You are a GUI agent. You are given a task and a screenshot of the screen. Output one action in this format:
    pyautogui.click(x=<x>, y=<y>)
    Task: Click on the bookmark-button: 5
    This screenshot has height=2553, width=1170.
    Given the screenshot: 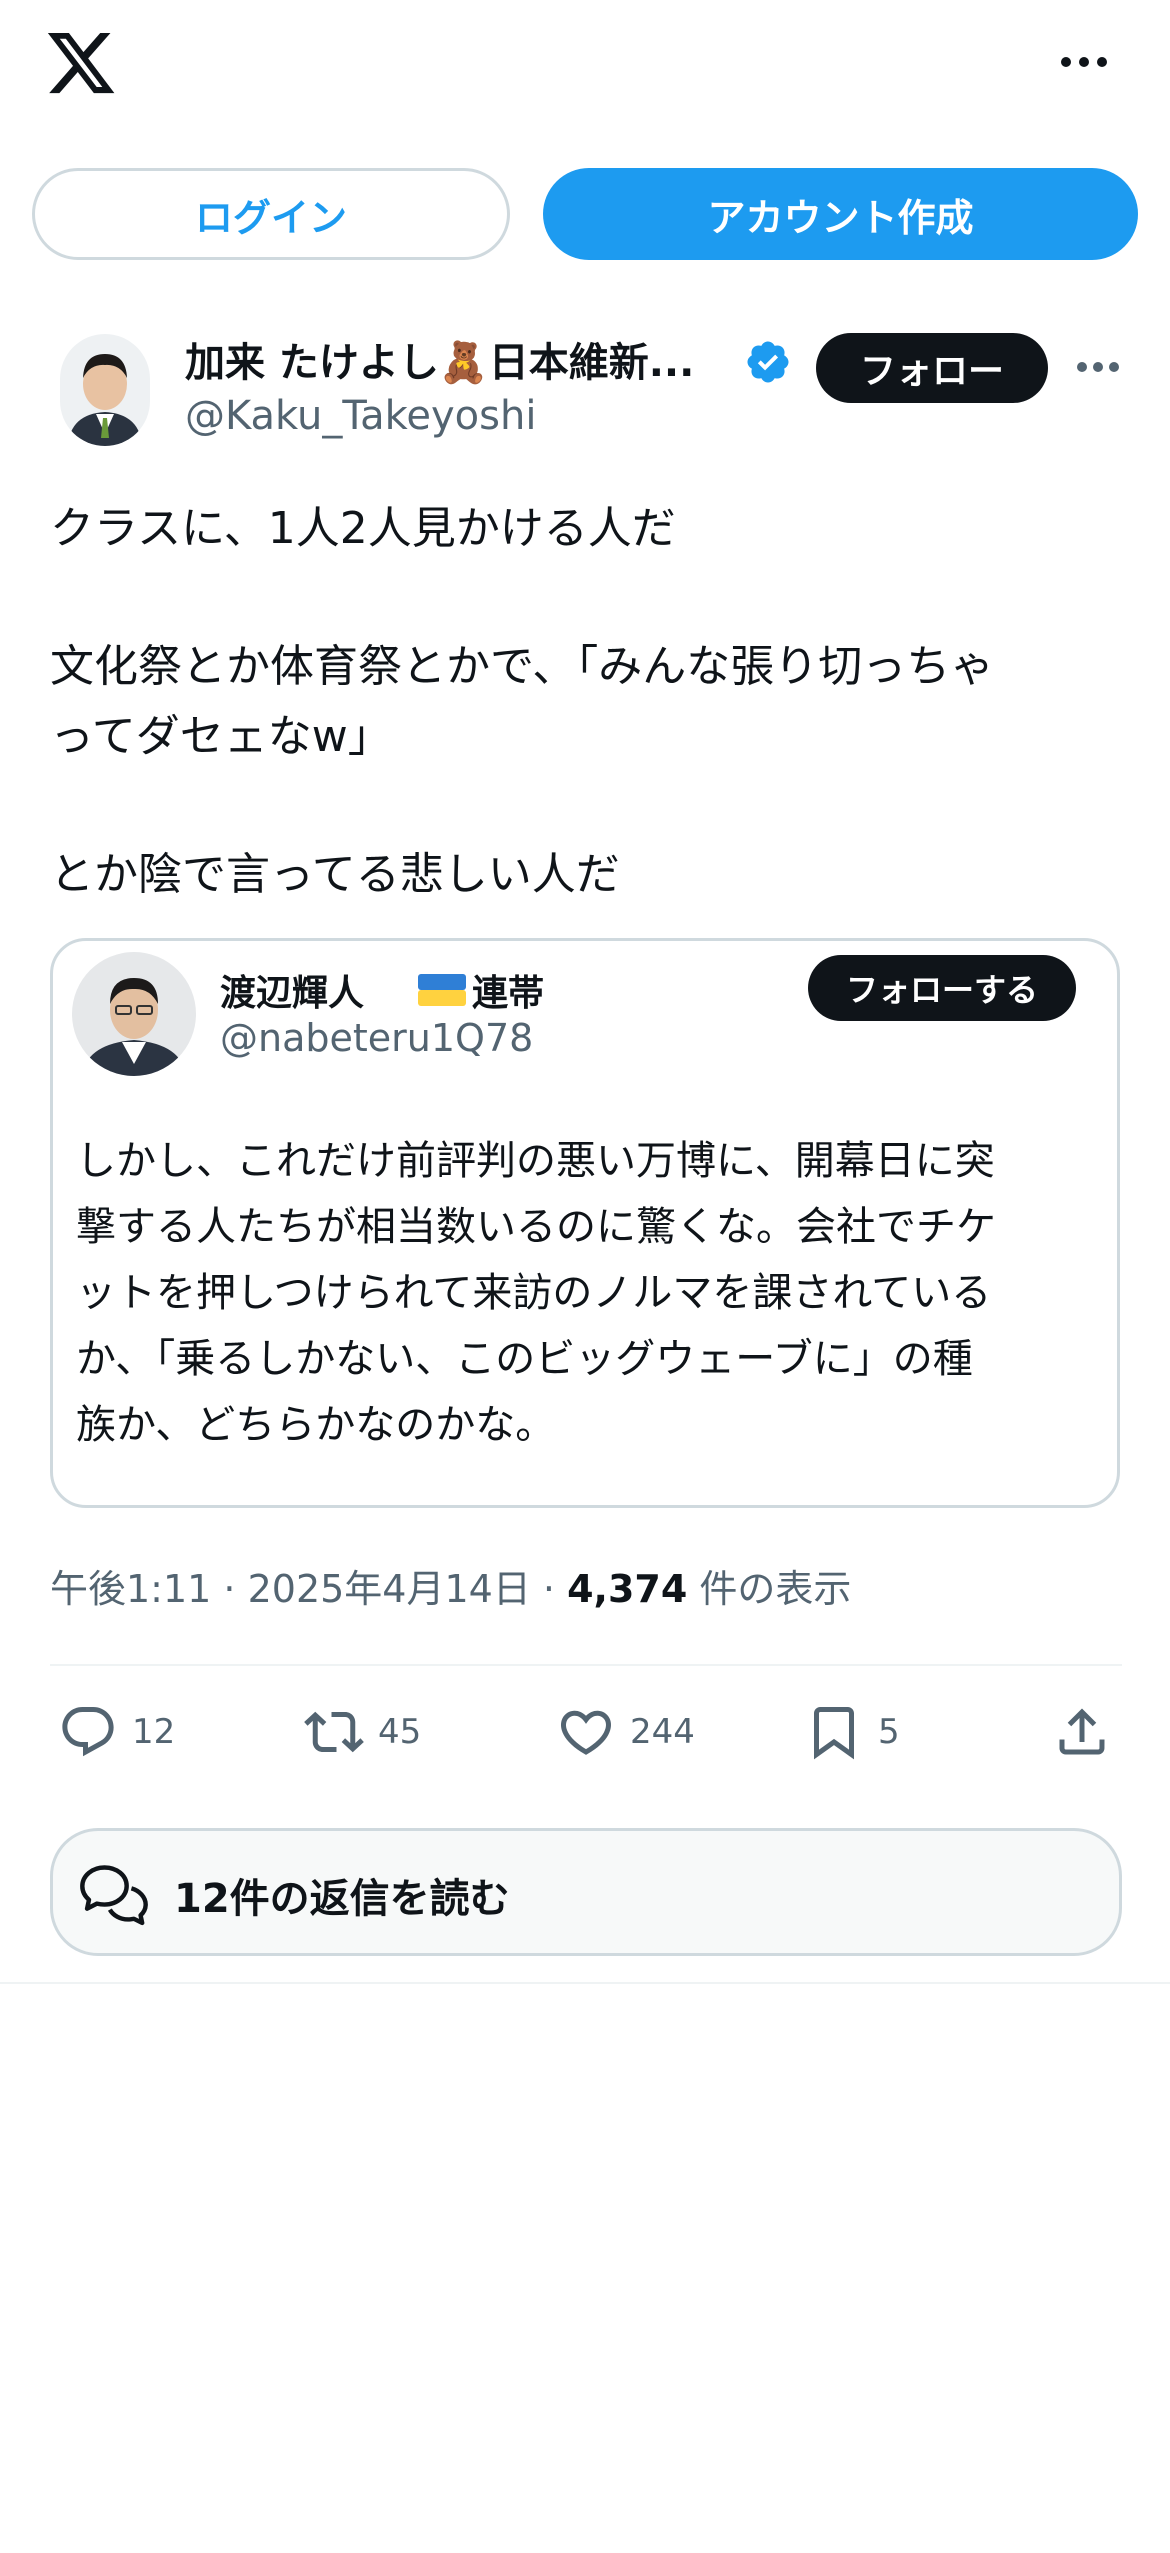 What is the action you would take?
    pyautogui.click(x=852, y=1732)
    